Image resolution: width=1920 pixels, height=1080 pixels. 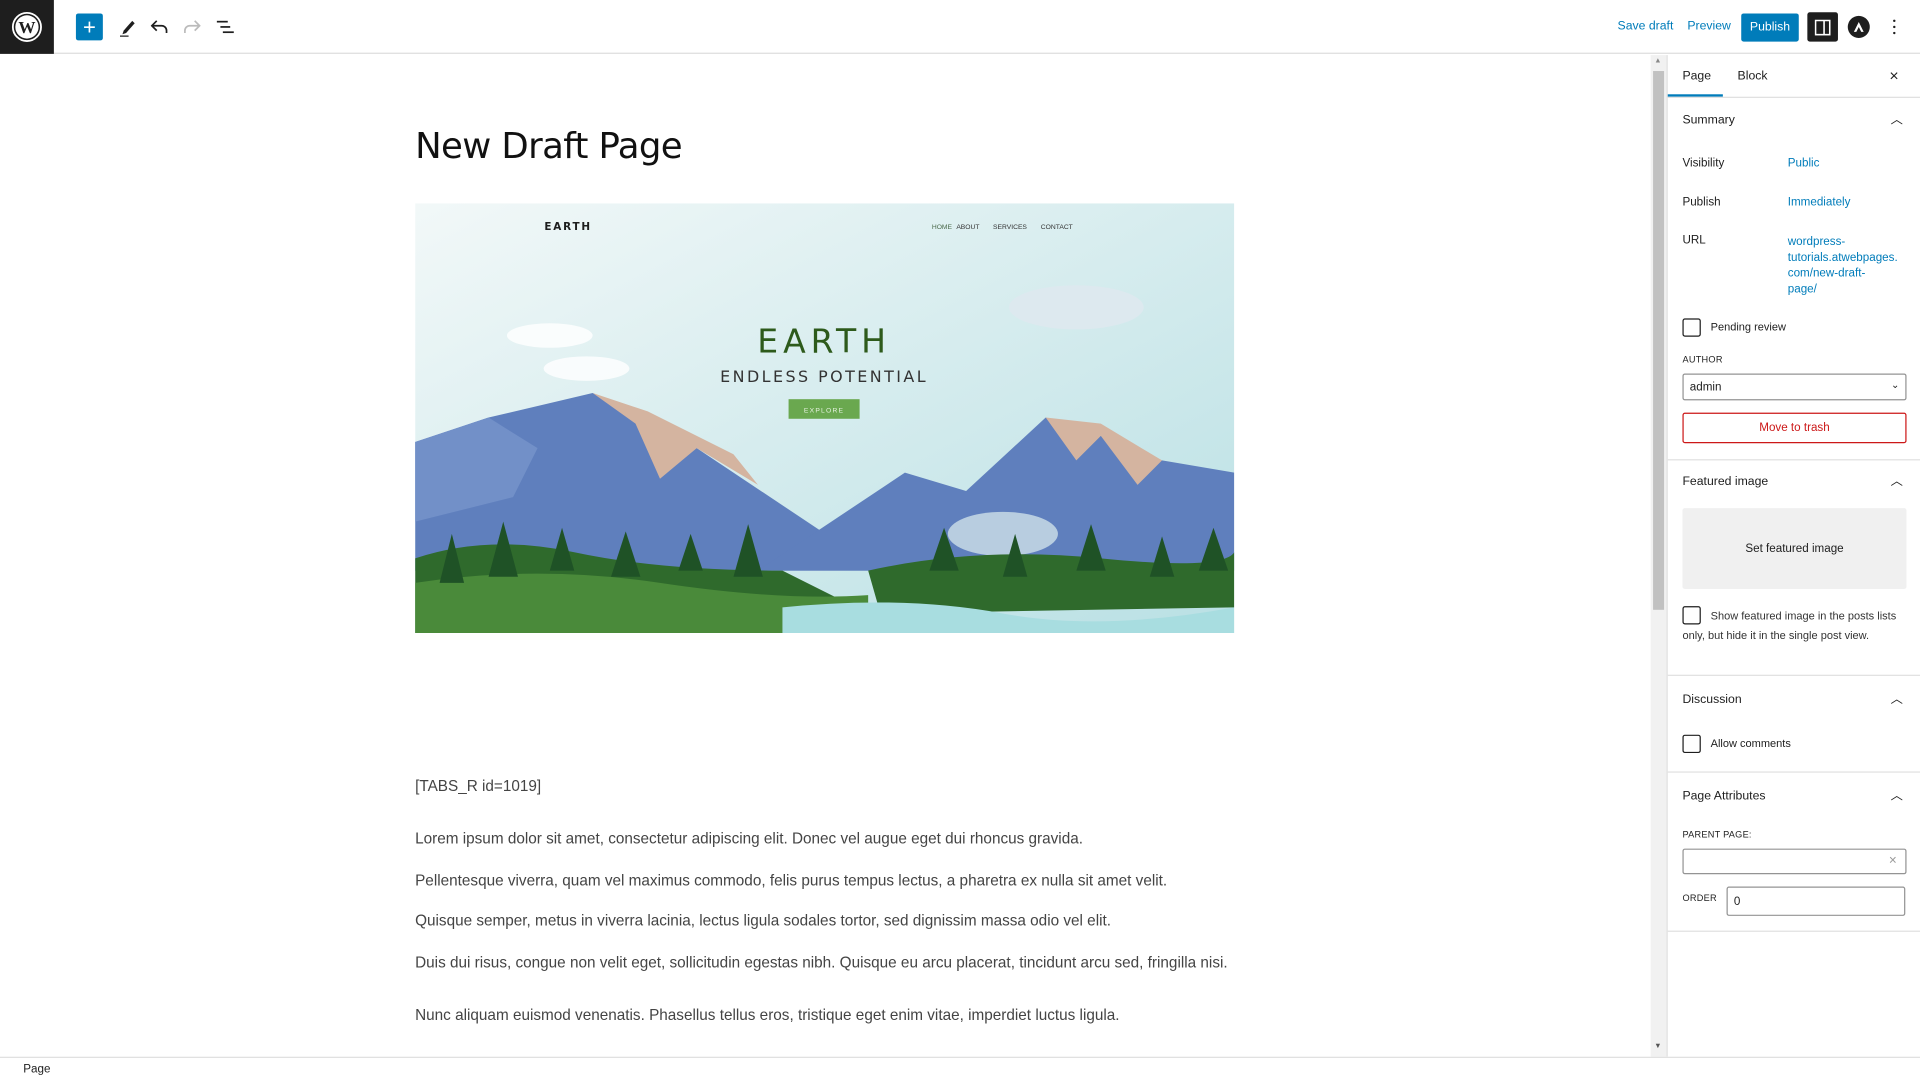 I want to click on url-line: page/, so click(x=1802, y=289).